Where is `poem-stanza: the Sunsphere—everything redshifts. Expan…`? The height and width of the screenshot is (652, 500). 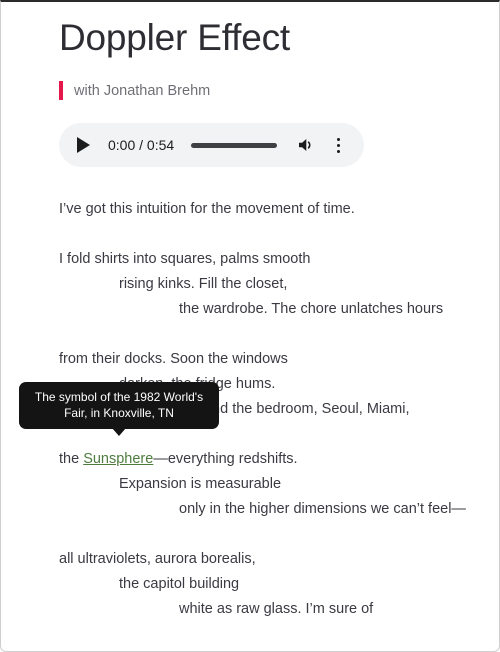 poem-stanza: the Sunsphere—everything redshifts. Expan… is located at coordinates (279, 484).